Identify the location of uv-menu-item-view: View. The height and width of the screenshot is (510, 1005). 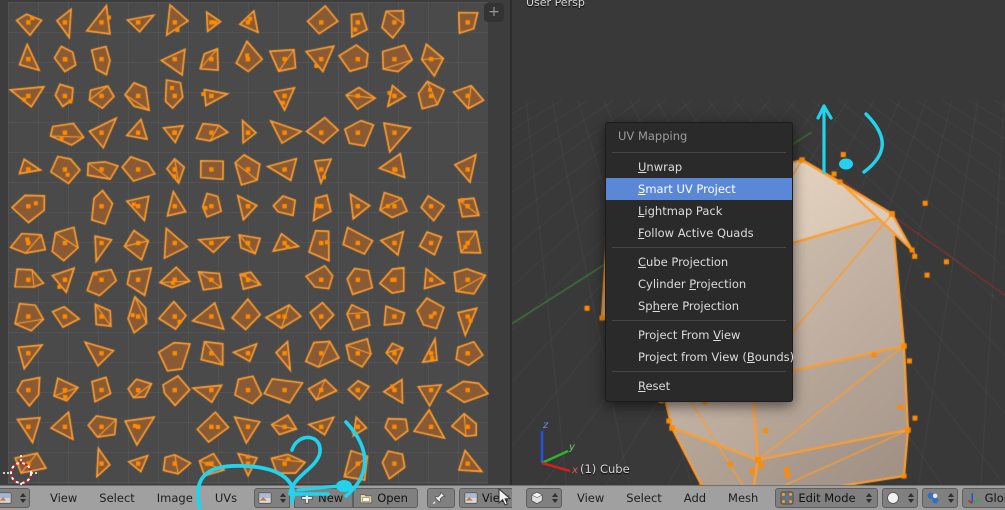
(63, 498).